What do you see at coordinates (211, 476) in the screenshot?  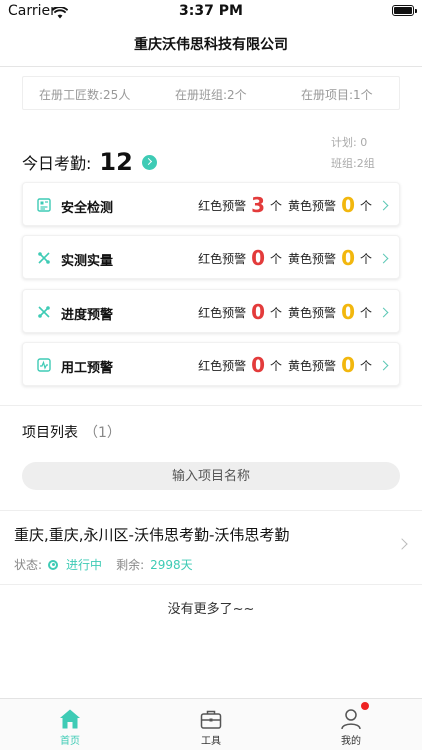 I see `project-search-input` at bounding box center [211, 476].